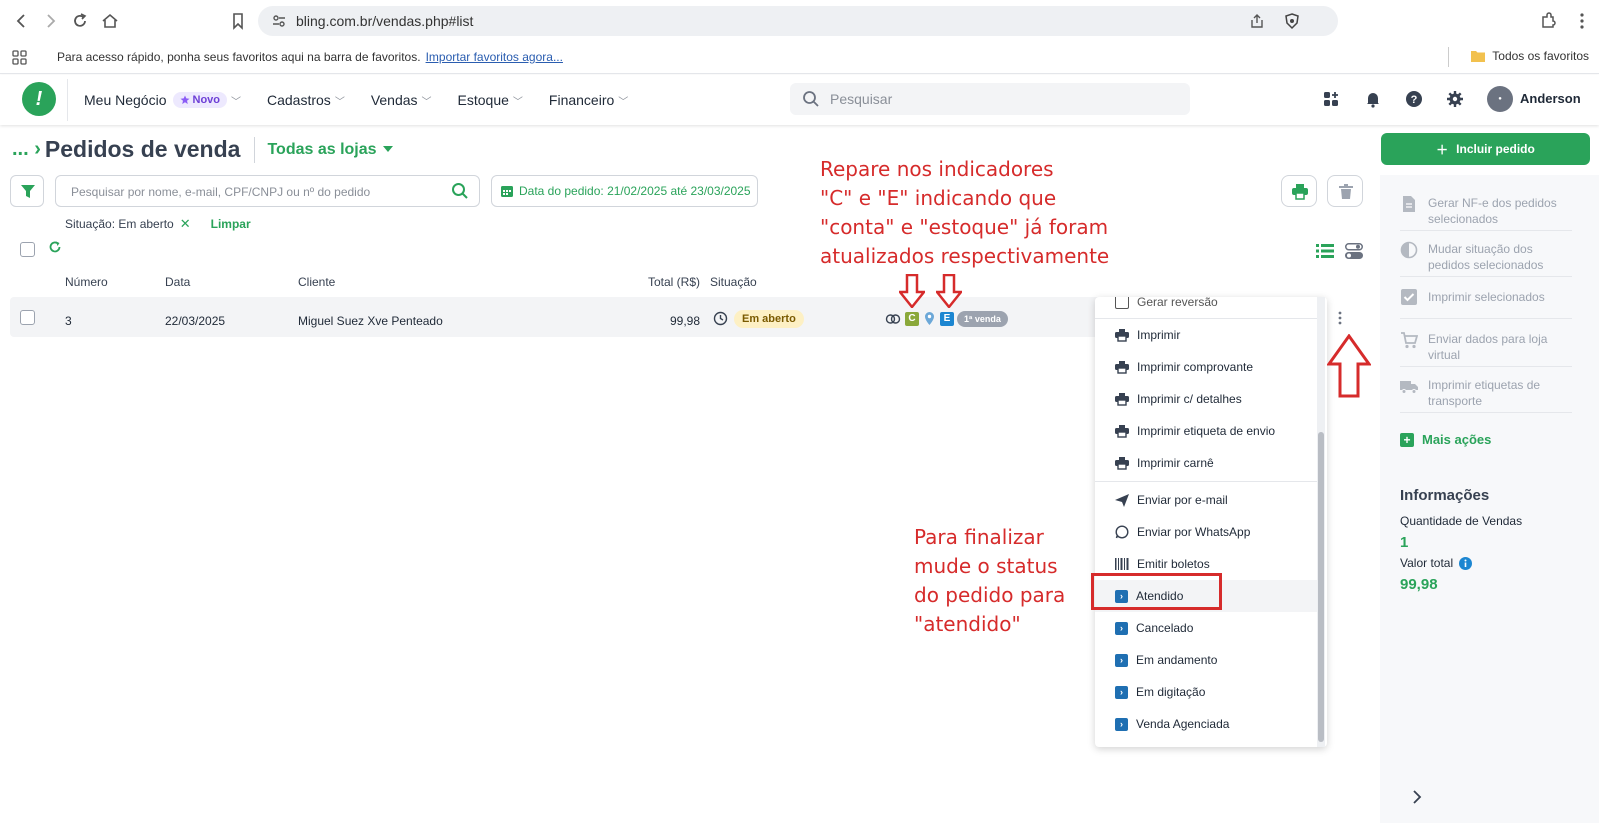  What do you see at coordinates (384, 21) in the screenshot?
I see `url-text: bling.com.br/vendas.php#list` at bounding box center [384, 21].